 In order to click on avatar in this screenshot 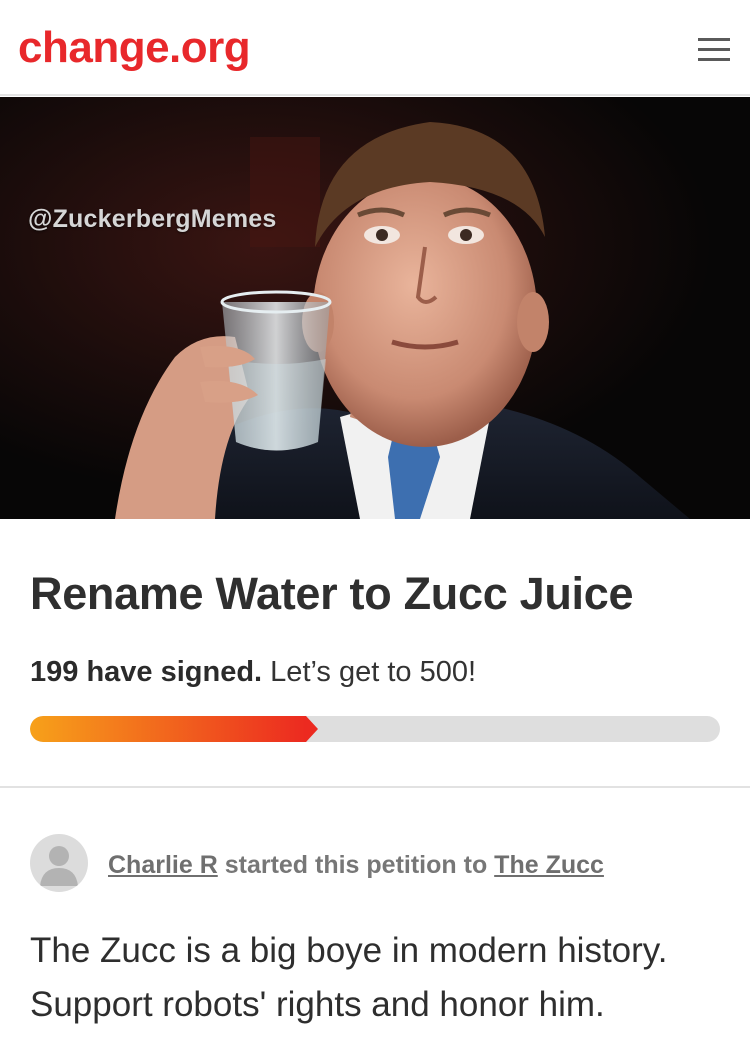, I will do `click(59, 863)`.